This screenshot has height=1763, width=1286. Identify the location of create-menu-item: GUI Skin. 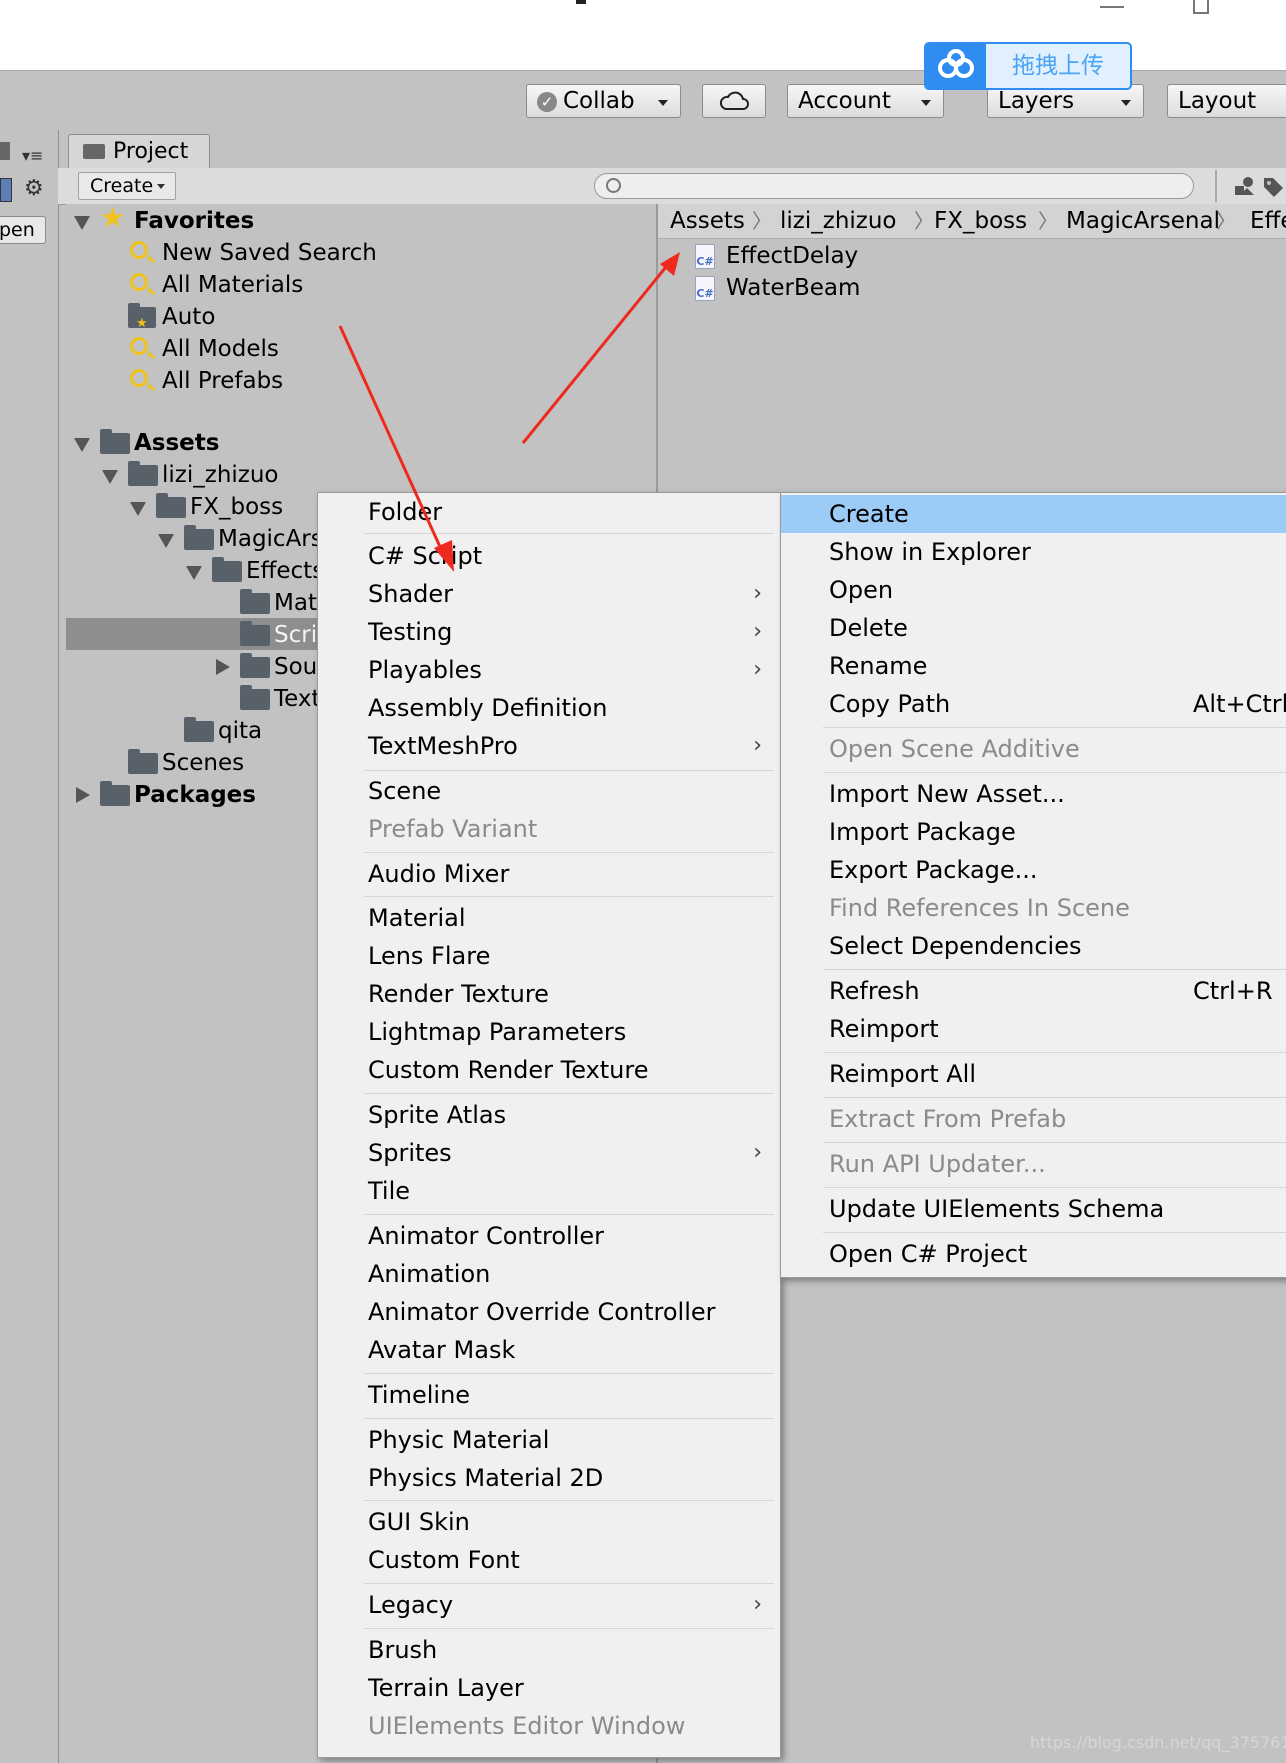
(548, 1522).